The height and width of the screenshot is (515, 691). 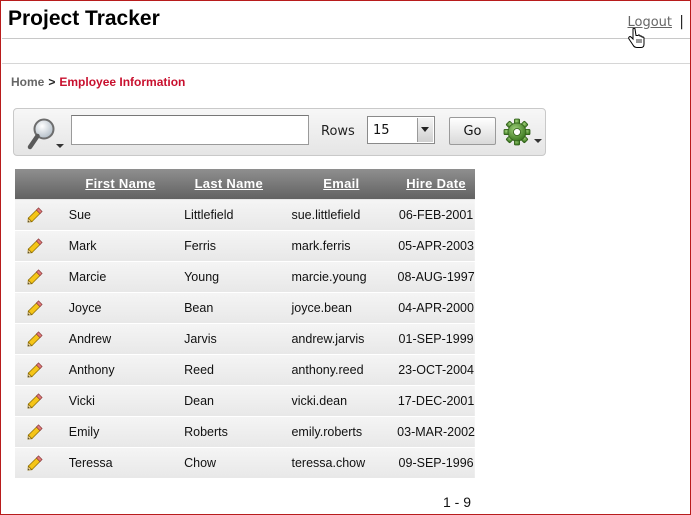 I want to click on hand-cursor-icon, so click(x=636, y=38).